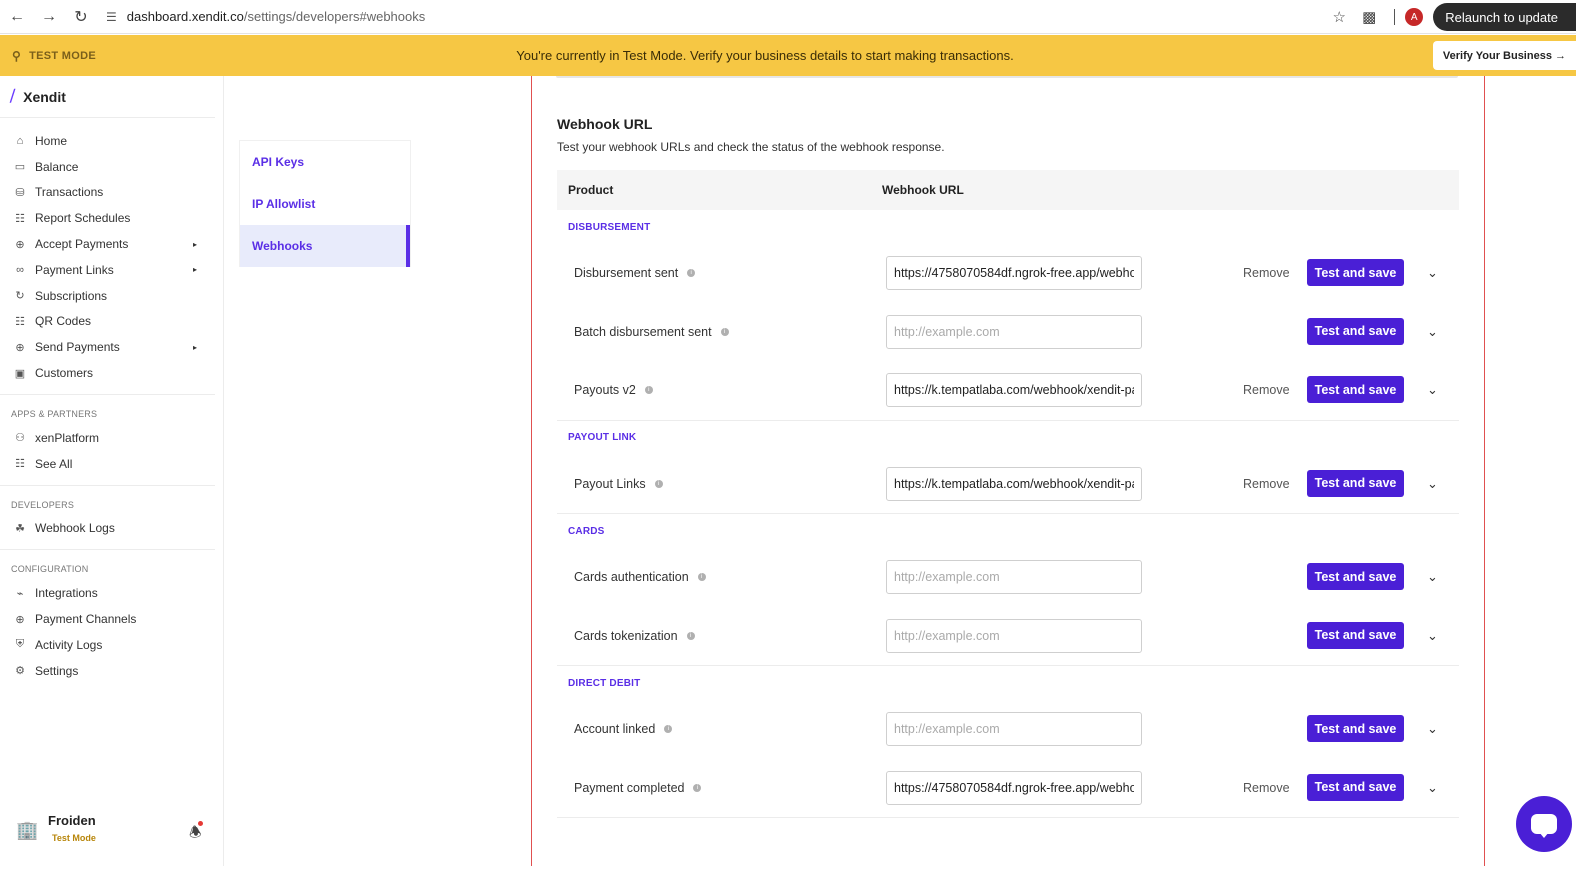 The height and width of the screenshot is (892, 1576). I want to click on sidebar-item-settings: ⚙ Settings, so click(111, 671).